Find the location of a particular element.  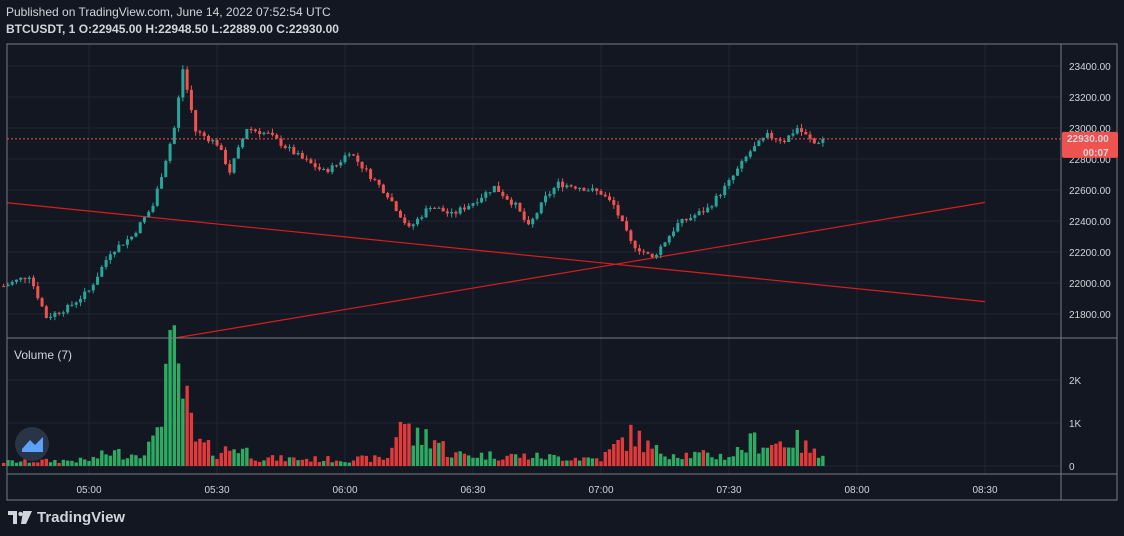

time-axis: 05:00 05:30 06:00 06:30 07:00 07:30 08:00 08:30 is located at coordinates (536, 490).